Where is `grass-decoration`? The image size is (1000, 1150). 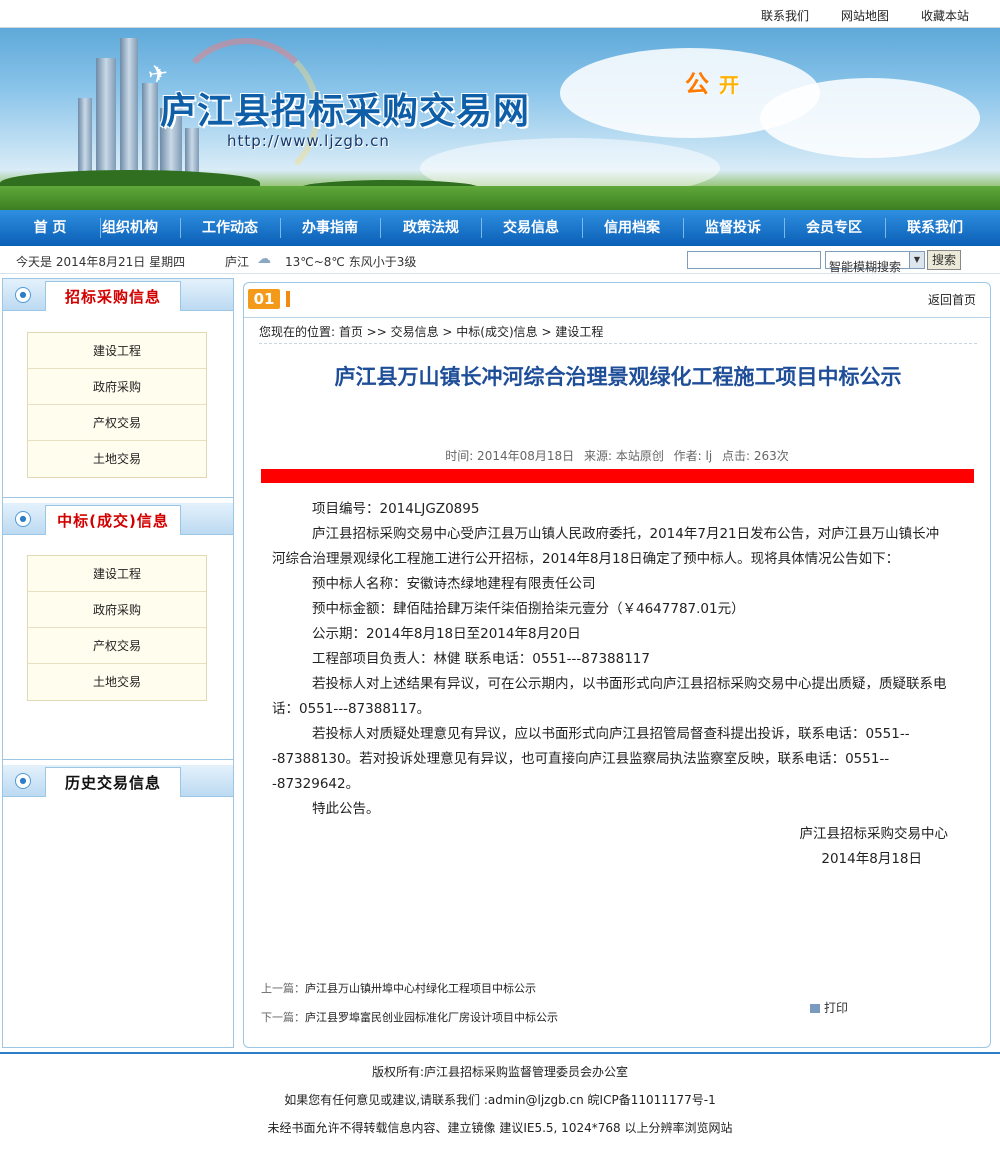 grass-decoration is located at coordinates (500, 198).